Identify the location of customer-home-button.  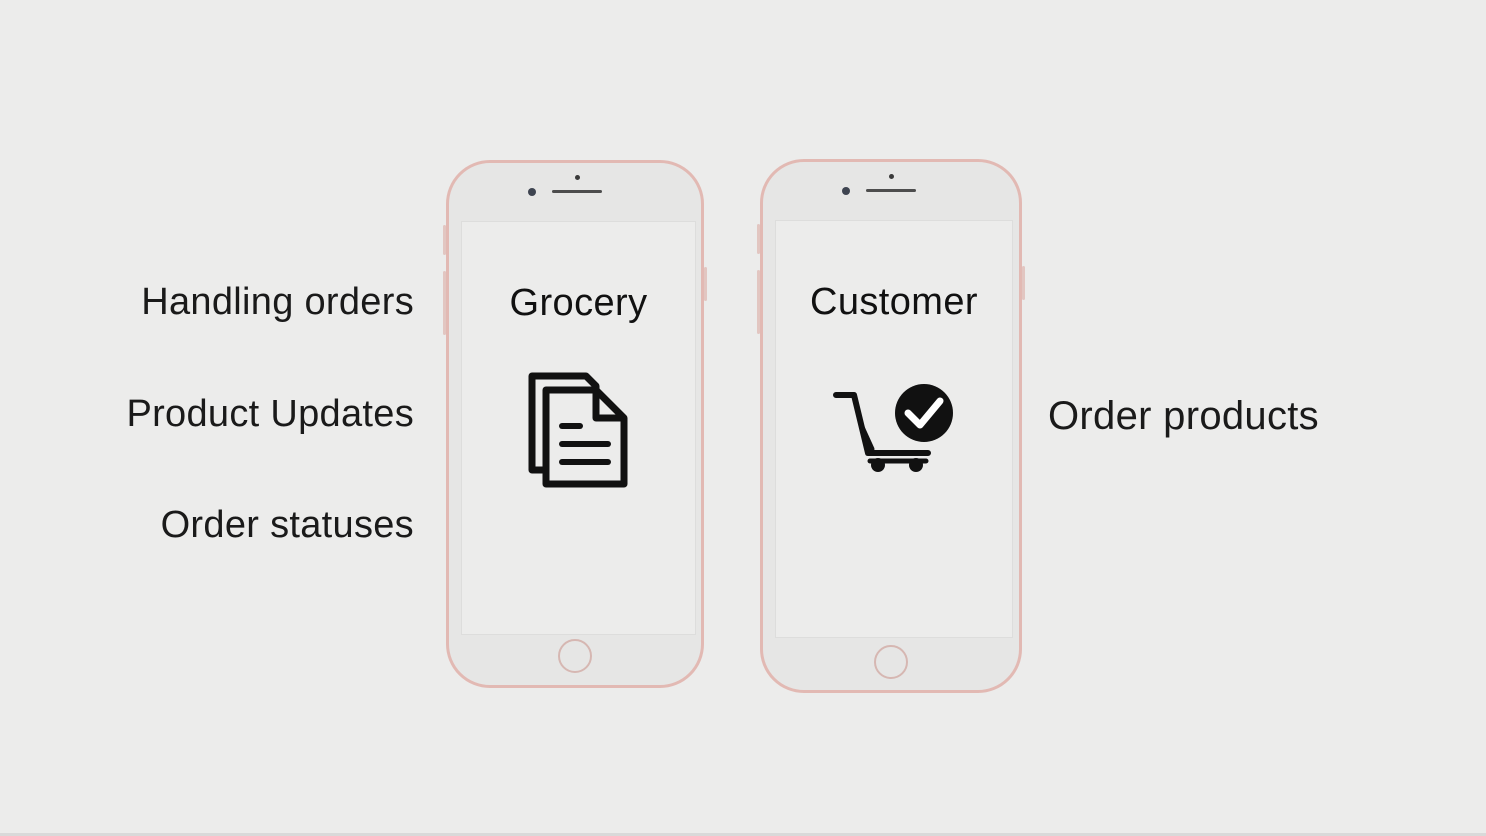
(891, 662).